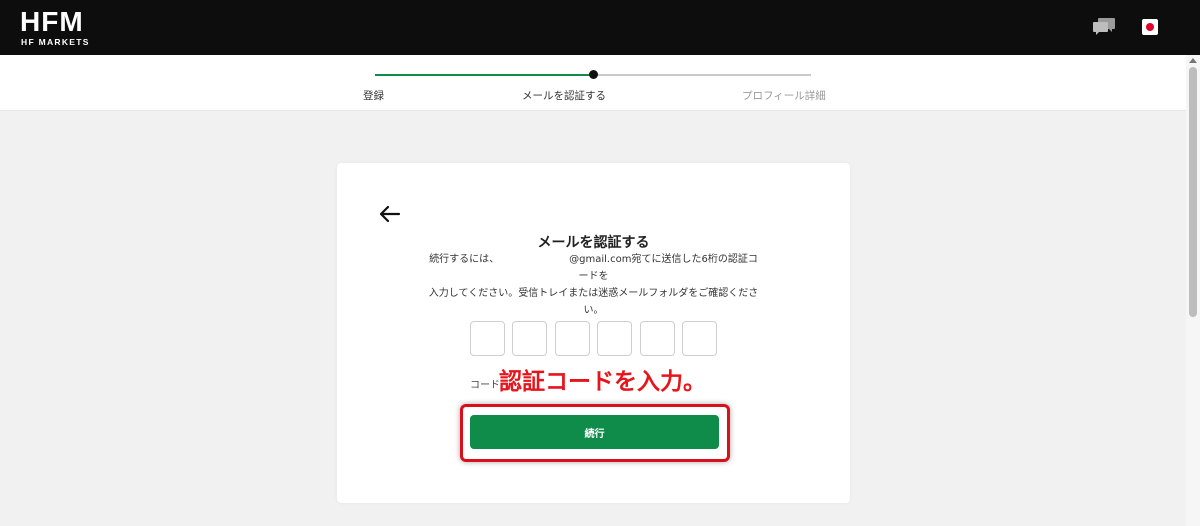 Image resolution: width=1200 pixels, height=526 pixels. What do you see at coordinates (484, 75) in the screenshot?
I see `stepper-track-done` at bounding box center [484, 75].